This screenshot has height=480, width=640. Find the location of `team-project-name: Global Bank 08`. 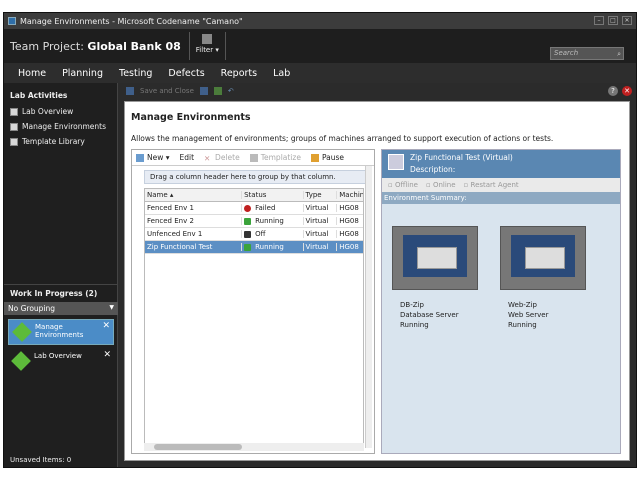

team-project-name: Global Bank 08 is located at coordinates (134, 46).